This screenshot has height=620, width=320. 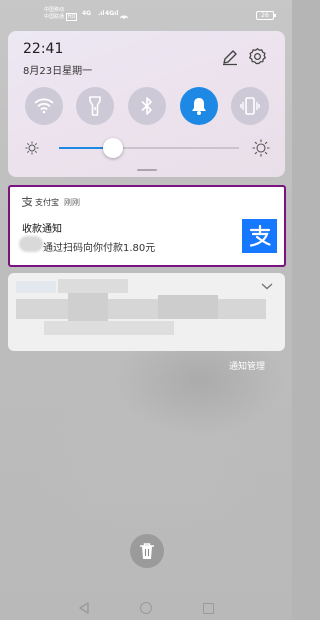 I want to click on notification-title: 收款通知, so click(x=42, y=229).